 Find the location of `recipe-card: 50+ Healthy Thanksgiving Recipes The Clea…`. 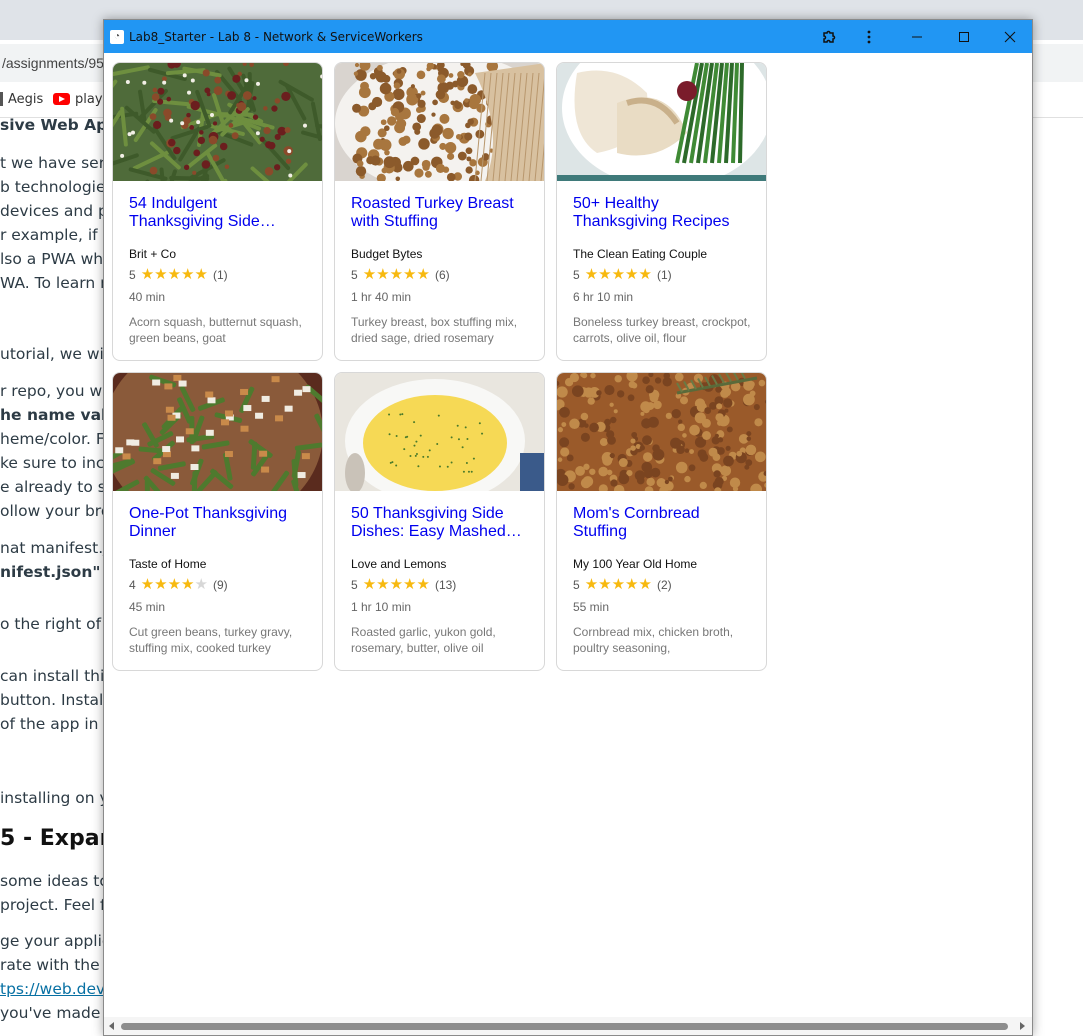

recipe-card: 50+ Healthy Thanksgiving Recipes The Clea… is located at coordinates (661, 211).